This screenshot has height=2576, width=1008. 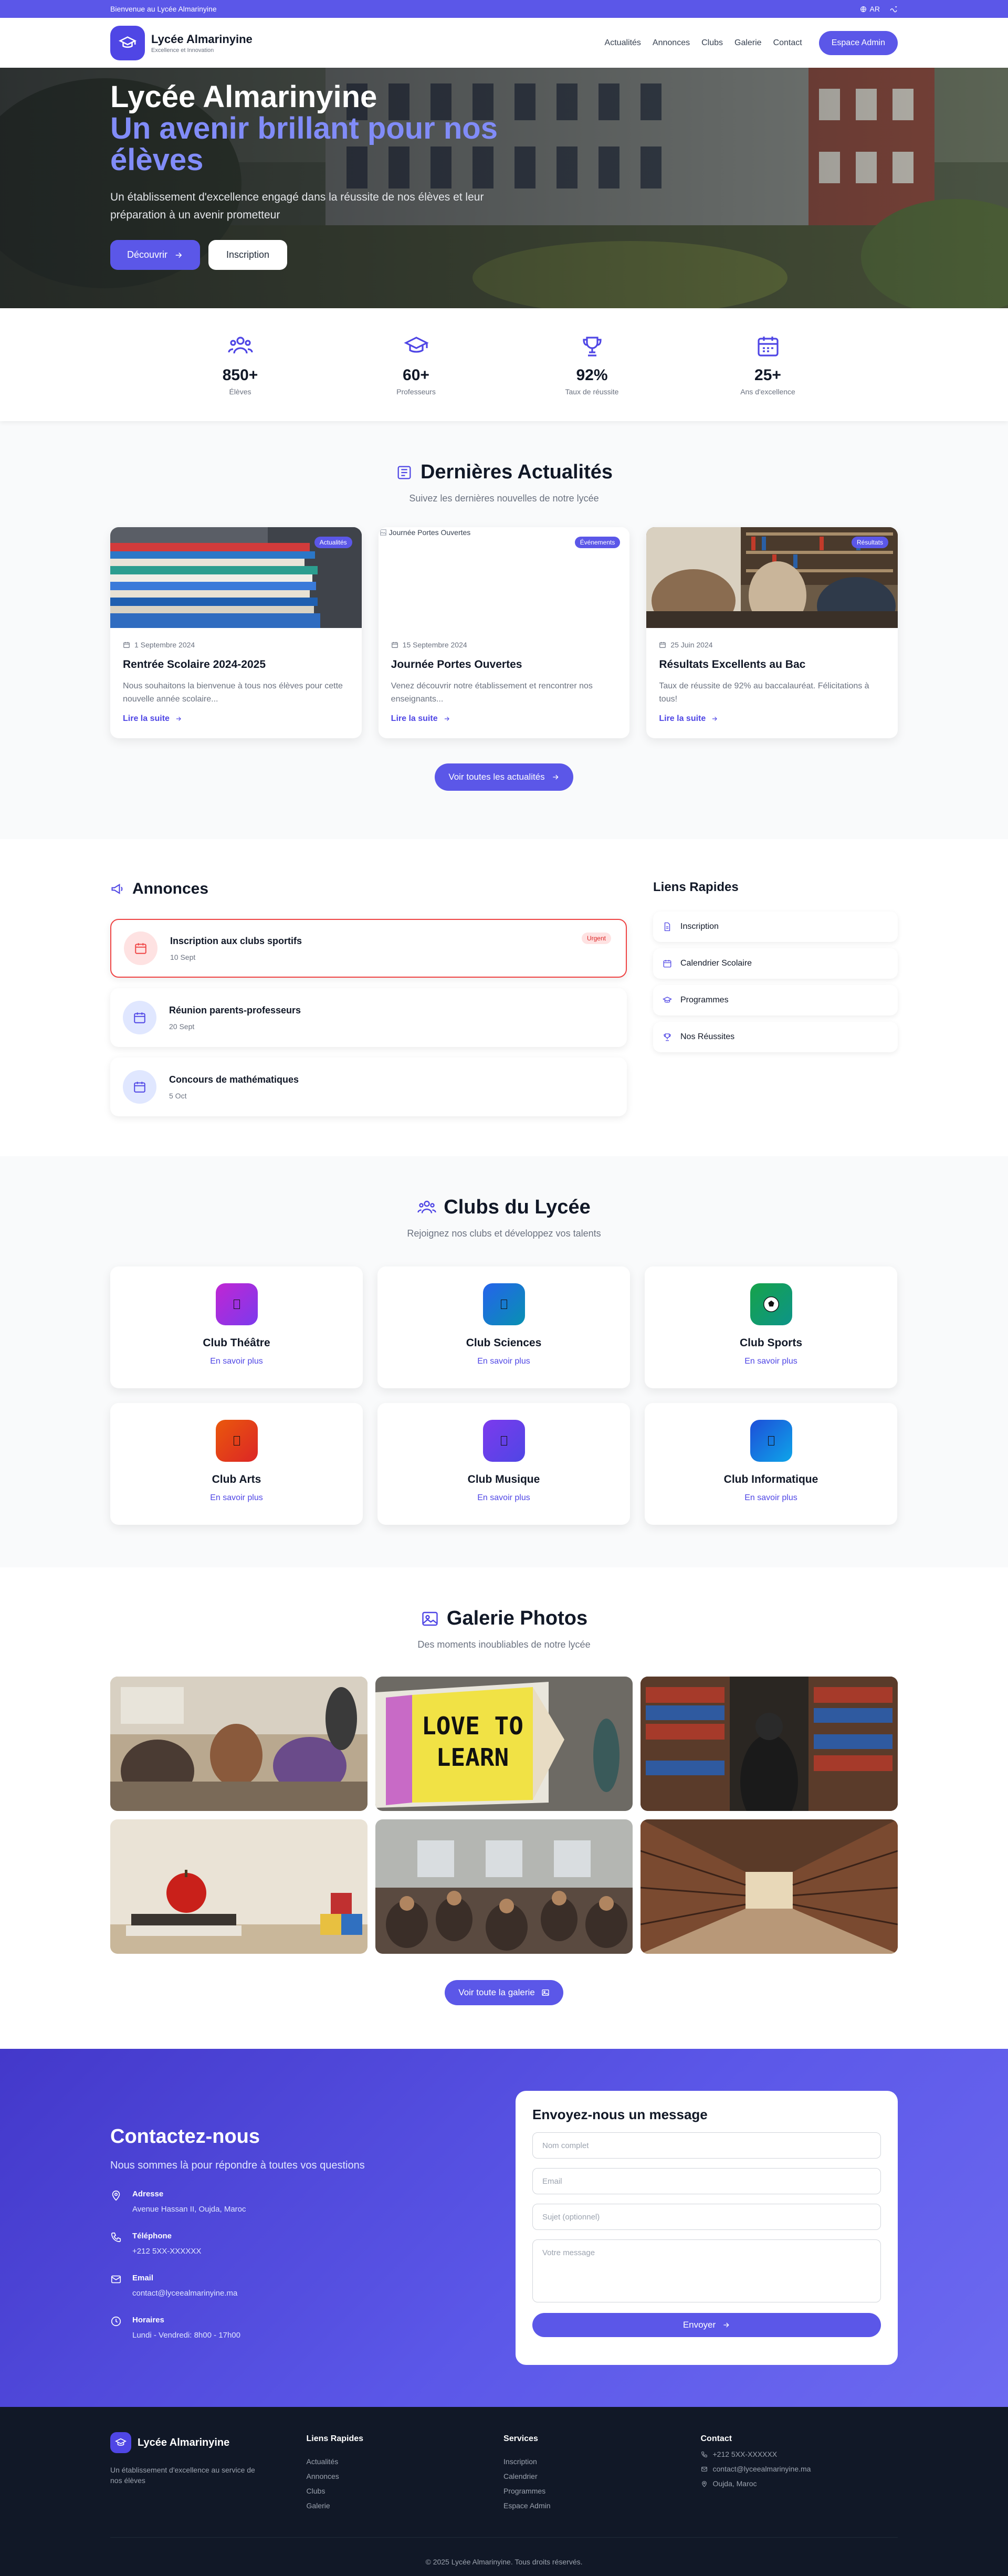 I want to click on footer-service-calendar: Calendrier, so click(x=601, y=2476).